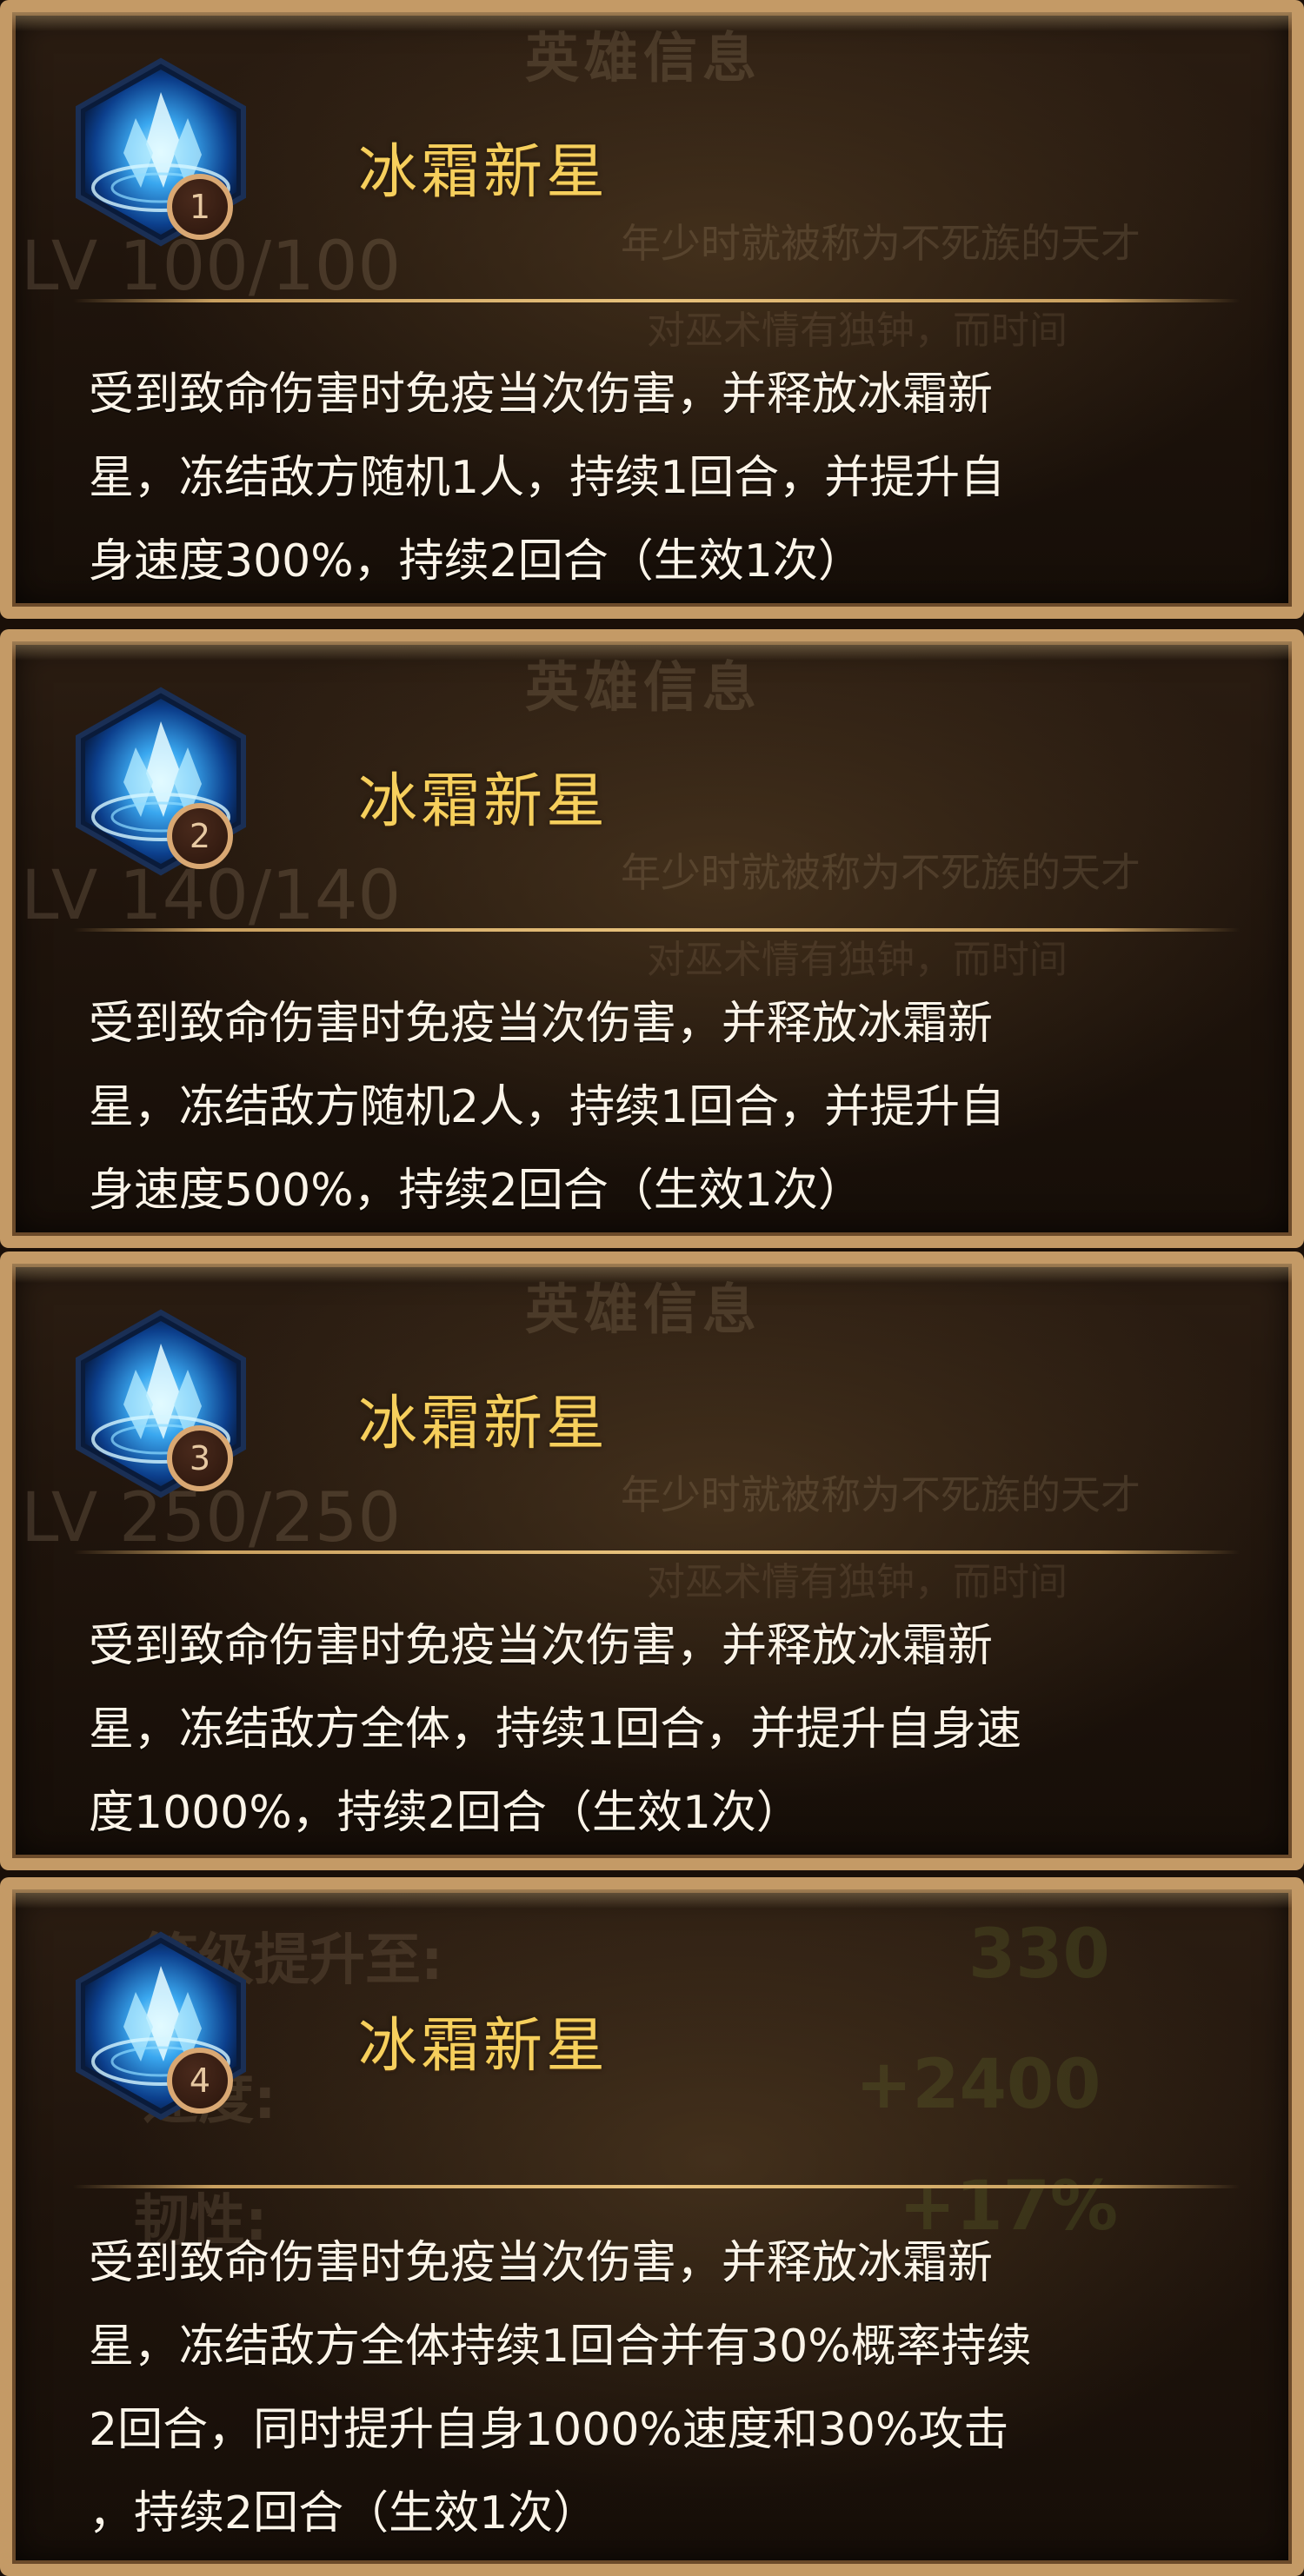  Describe the element at coordinates (476, 1191) in the screenshot. I see `description-line: 身速度500%，持续2回合（生效1次）` at that location.